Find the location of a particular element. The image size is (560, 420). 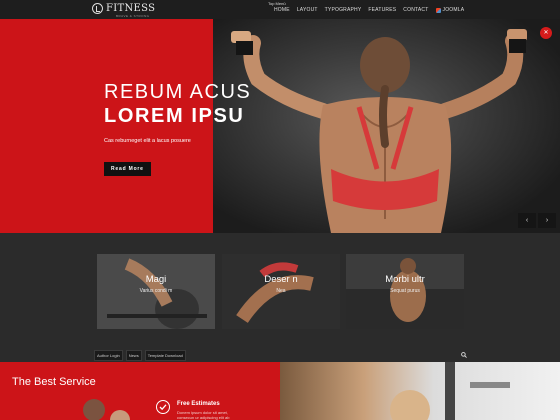

feature-card-desern: Deser n Nea is located at coordinates (281, 291).